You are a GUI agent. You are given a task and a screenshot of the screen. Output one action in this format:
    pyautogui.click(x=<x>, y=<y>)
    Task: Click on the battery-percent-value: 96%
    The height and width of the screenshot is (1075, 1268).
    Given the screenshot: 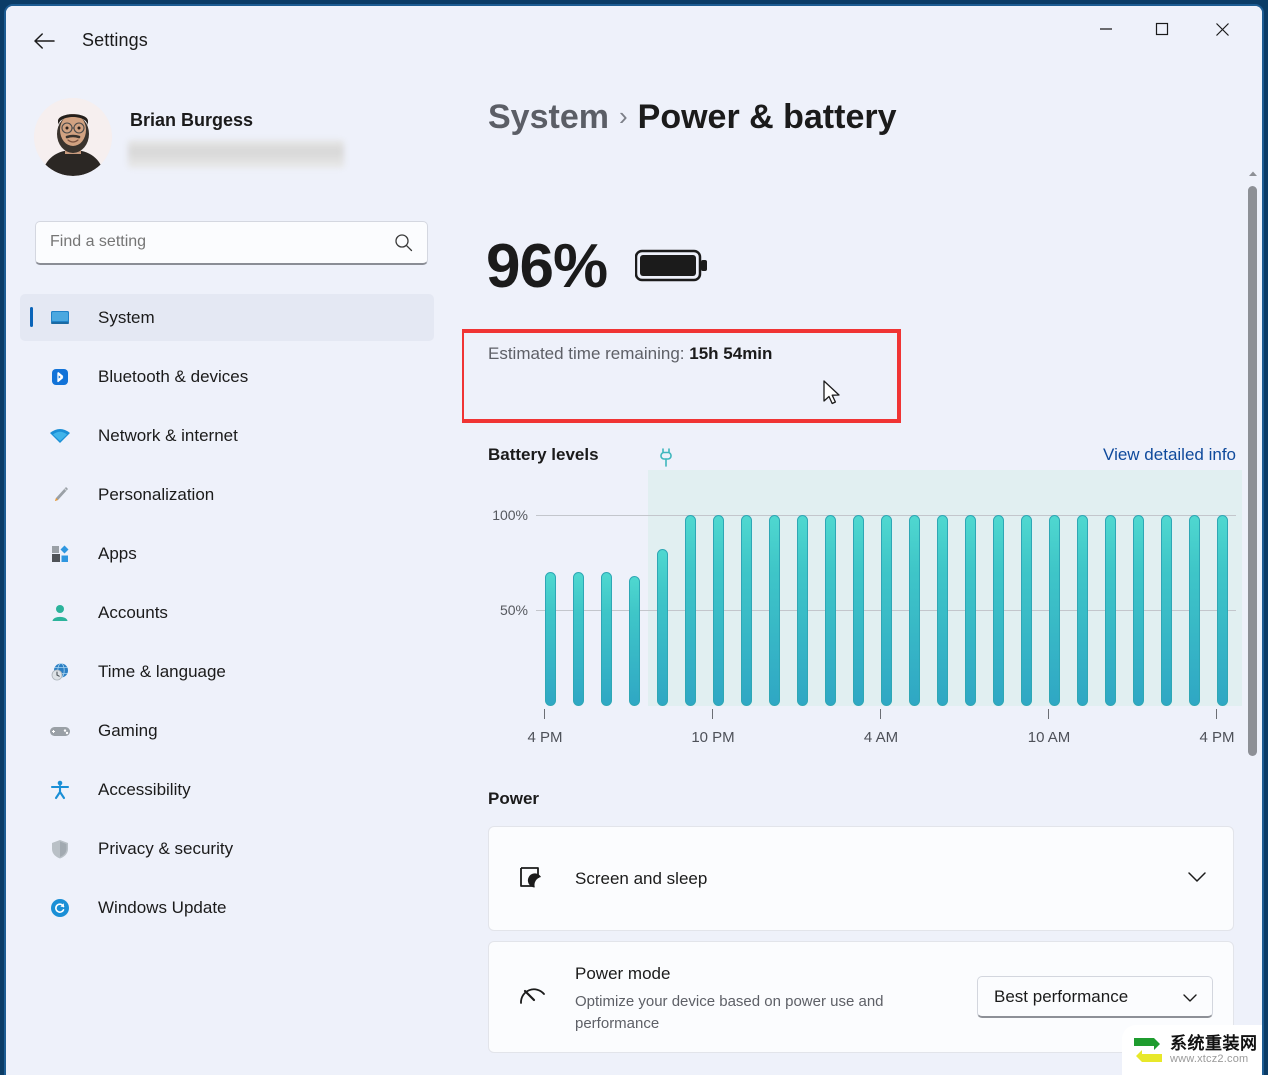 What is the action you would take?
    pyautogui.click(x=547, y=266)
    